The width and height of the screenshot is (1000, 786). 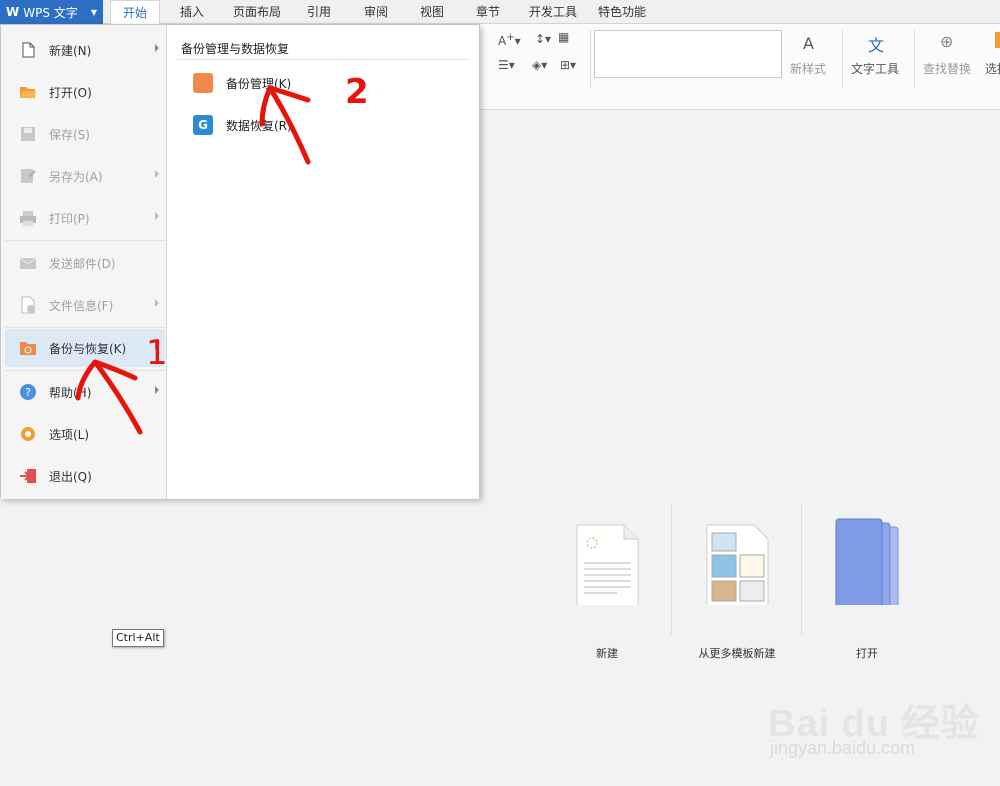 I want to click on annotation-label-2: 2, so click(x=357, y=92).